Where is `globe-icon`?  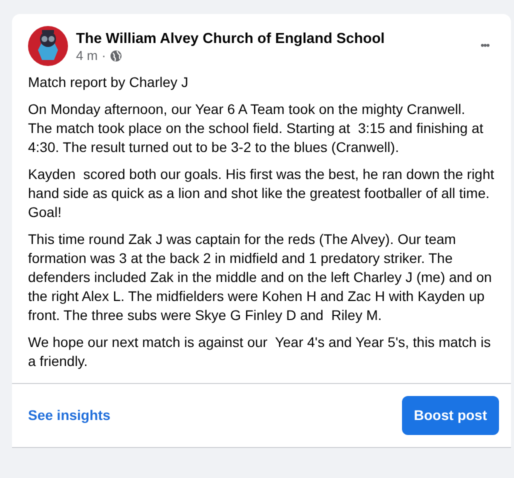 globe-icon is located at coordinates (116, 56).